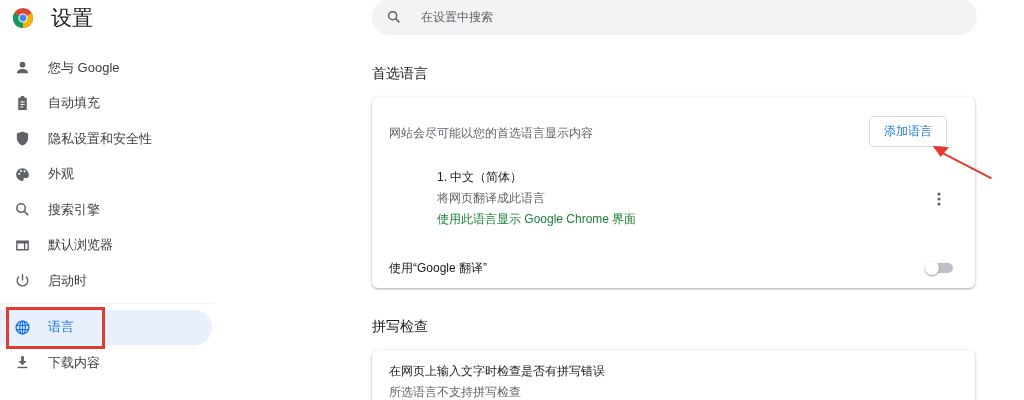 This screenshot has width=1024, height=400. What do you see at coordinates (939, 268) in the screenshot?
I see `translate-toggle` at bounding box center [939, 268].